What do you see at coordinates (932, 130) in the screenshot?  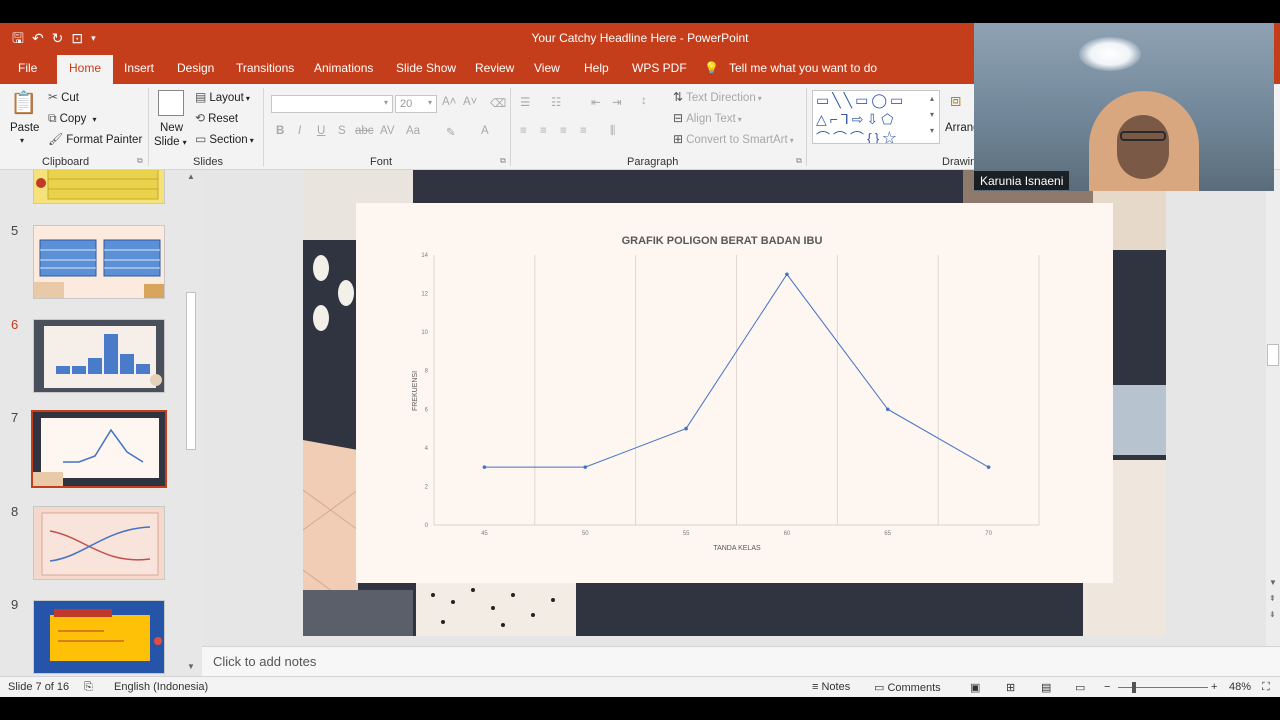 I see `shapes-more-icon: ▾` at bounding box center [932, 130].